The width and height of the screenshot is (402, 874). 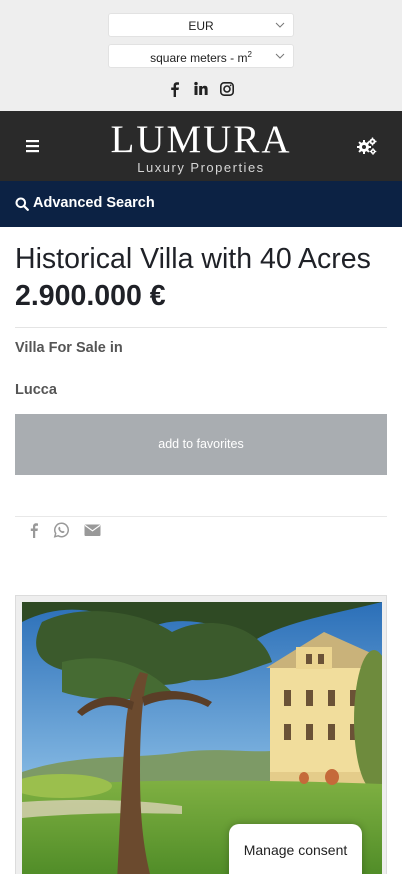 I want to click on listing-type: Villa For Sale in, so click(x=69, y=348).